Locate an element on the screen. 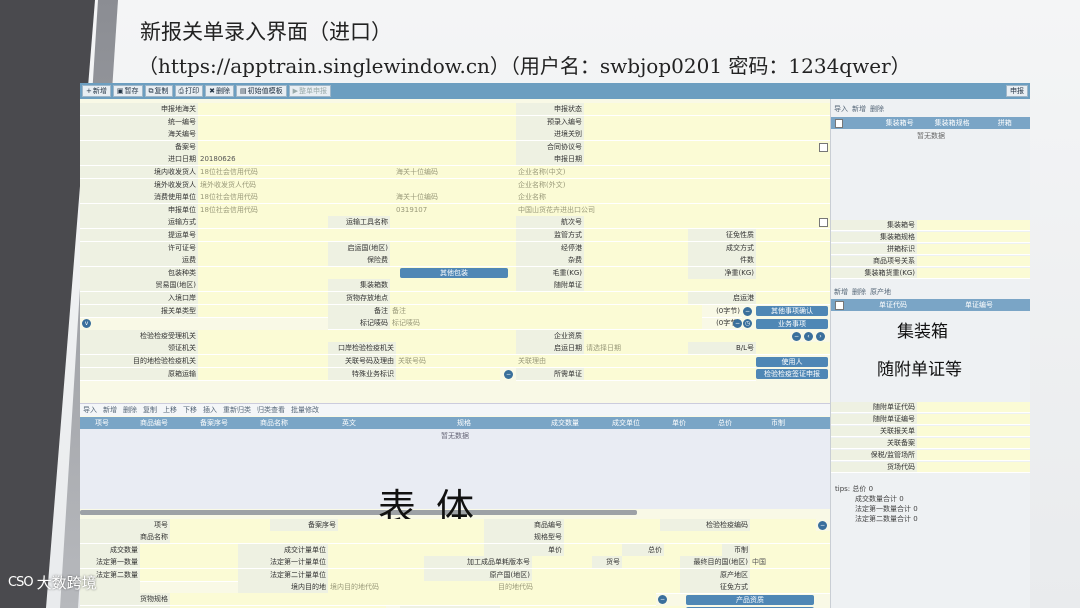 Image resolution: width=1080 pixels, height=608 pixels. grid-column-header: 商品编号 is located at coordinates (154, 423).